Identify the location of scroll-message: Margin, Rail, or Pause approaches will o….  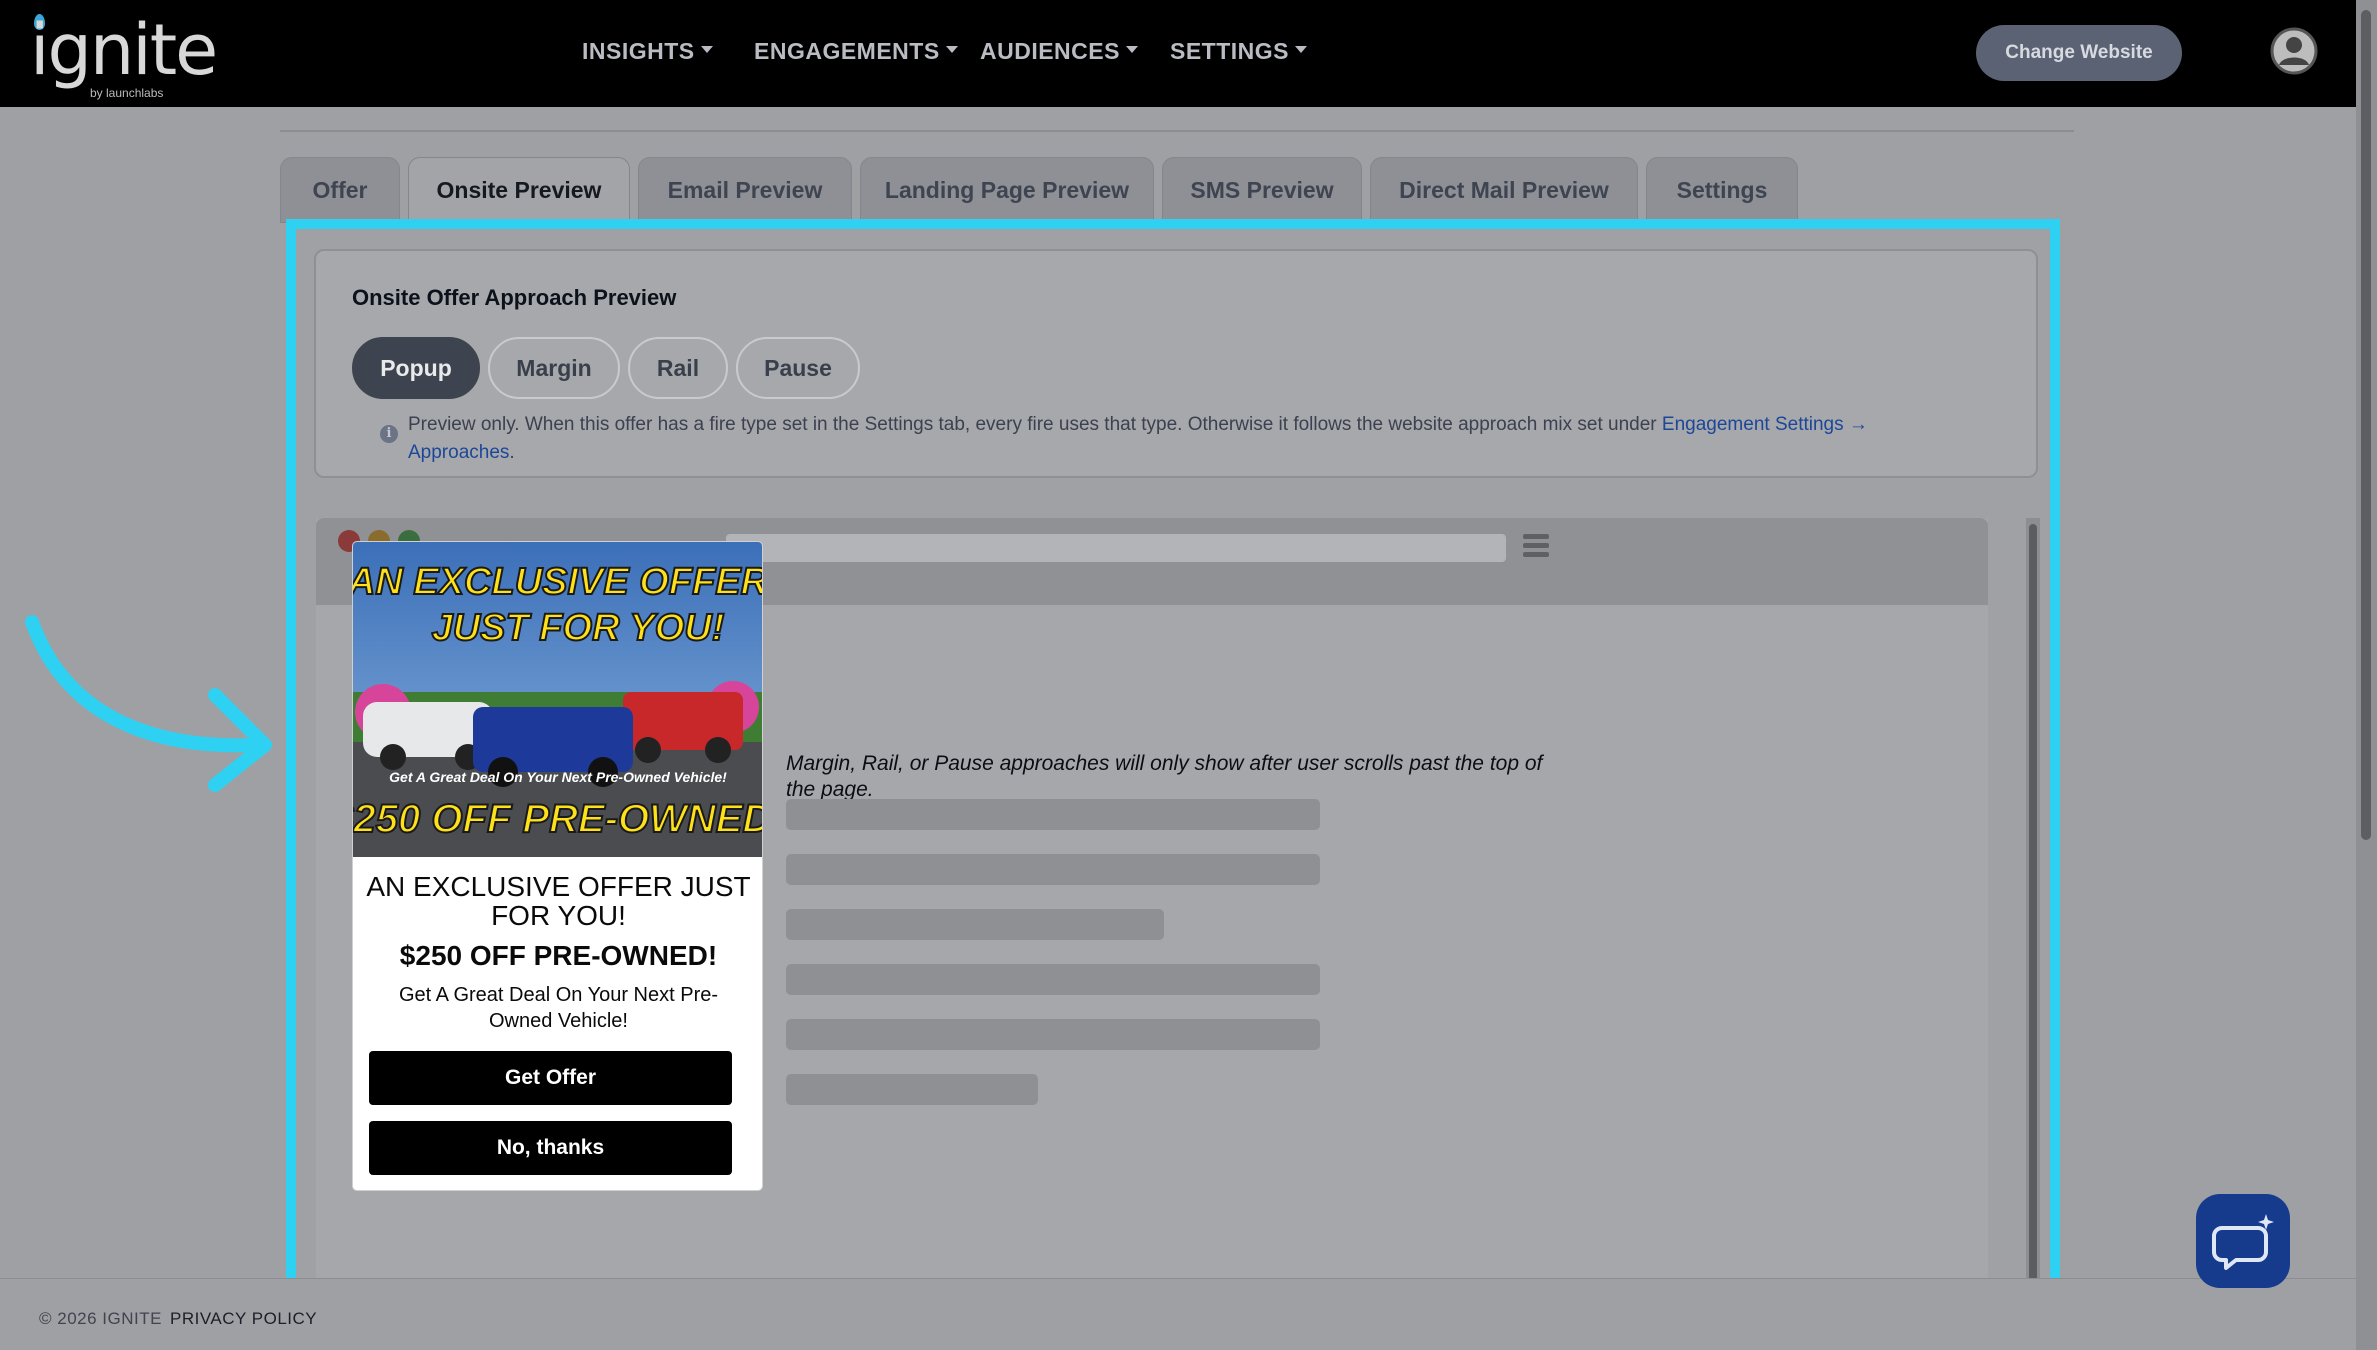
(1164, 776).